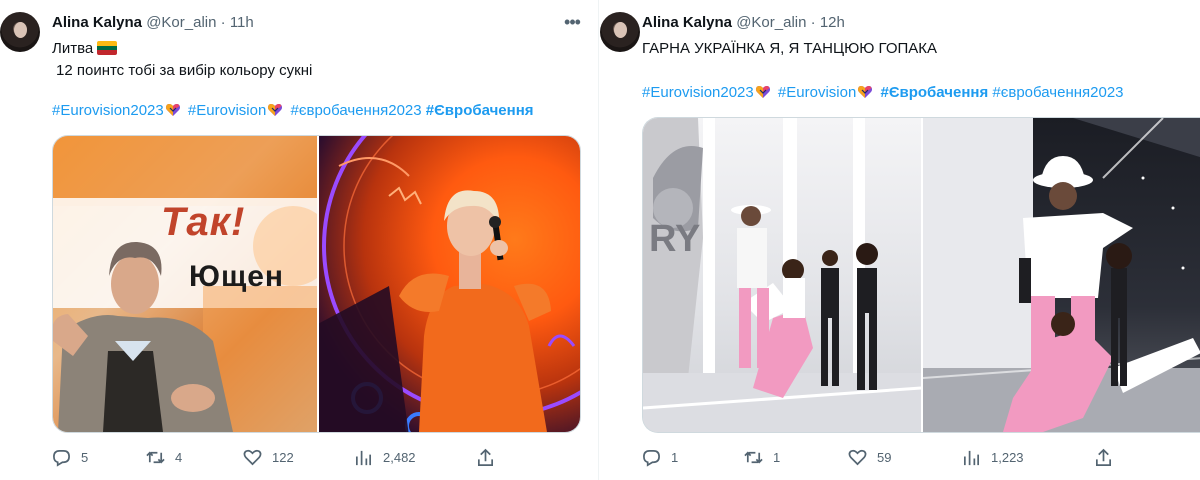  What do you see at coordinates (832, 22) in the screenshot?
I see `tweet-time: 12h` at bounding box center [832, 22].